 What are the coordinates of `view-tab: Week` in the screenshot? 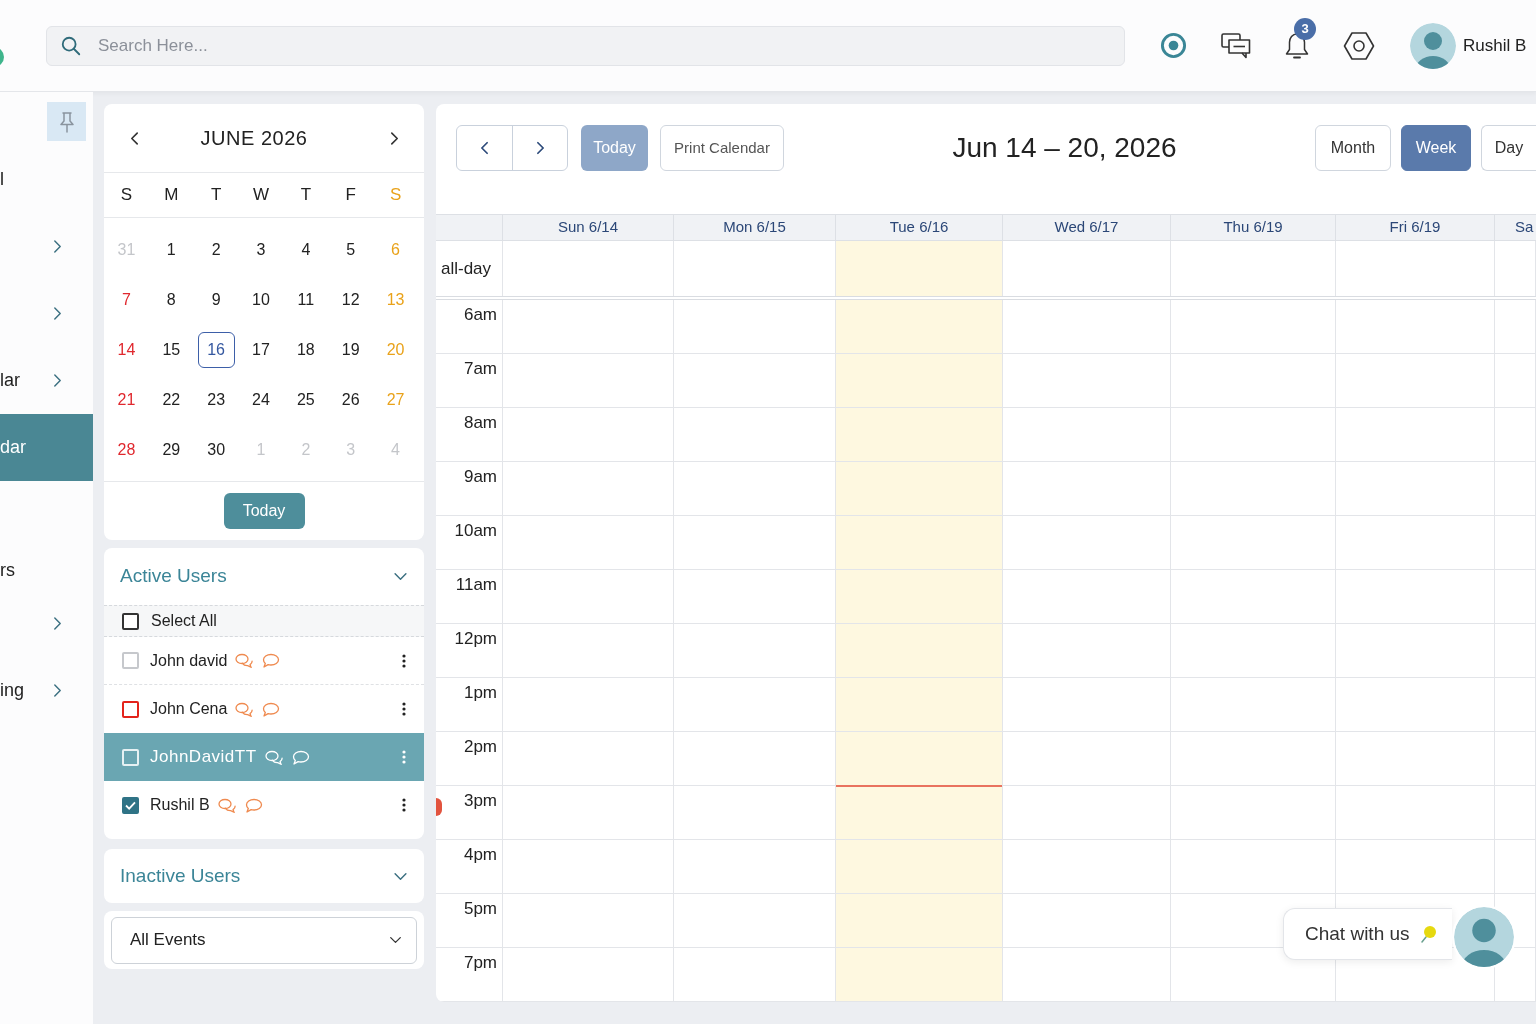 It's located at (1436, 148).